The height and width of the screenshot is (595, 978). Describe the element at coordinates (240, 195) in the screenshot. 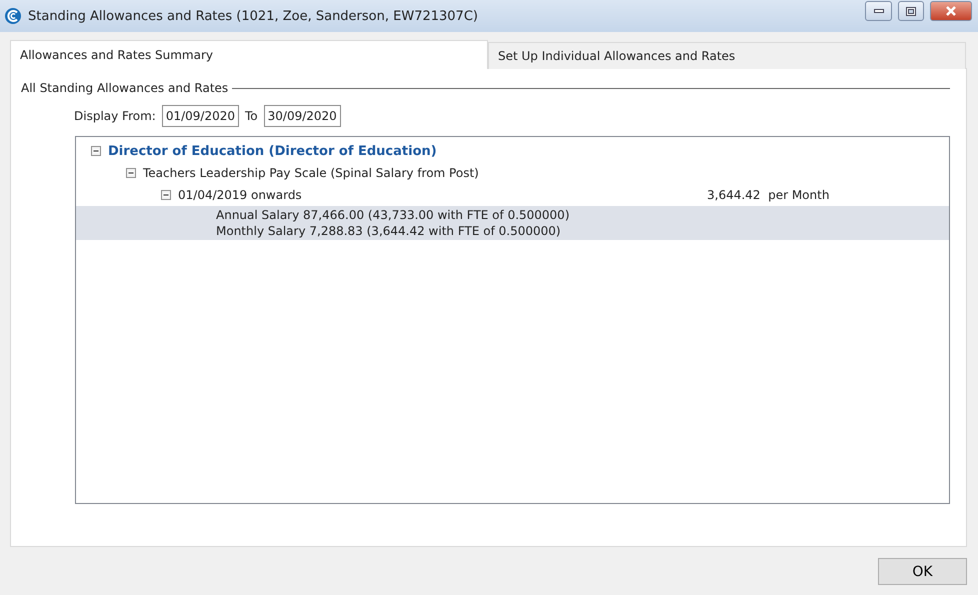

I see `tree-label: 01/04/2019 onwards` at that location.